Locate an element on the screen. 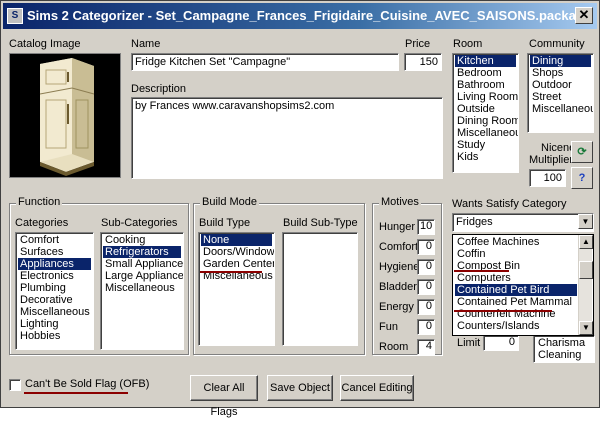 The width and height of the screenshot is (600, 424). room-item: Bathroom is located at coordinates (485, 85).